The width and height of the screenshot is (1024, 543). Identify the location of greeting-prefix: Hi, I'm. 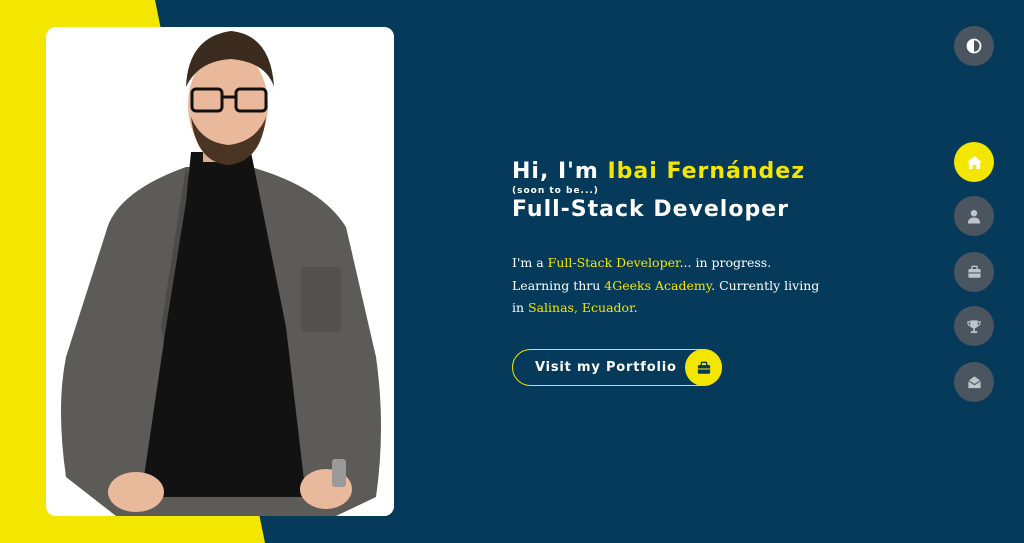
(560, 171).